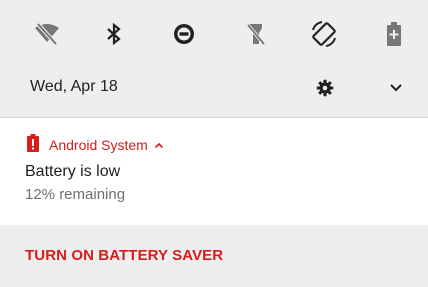  What do you see at coordinates (33, 145) in the screenshot?
I see `battery-alert-icon` at bounding box center [33, 145].